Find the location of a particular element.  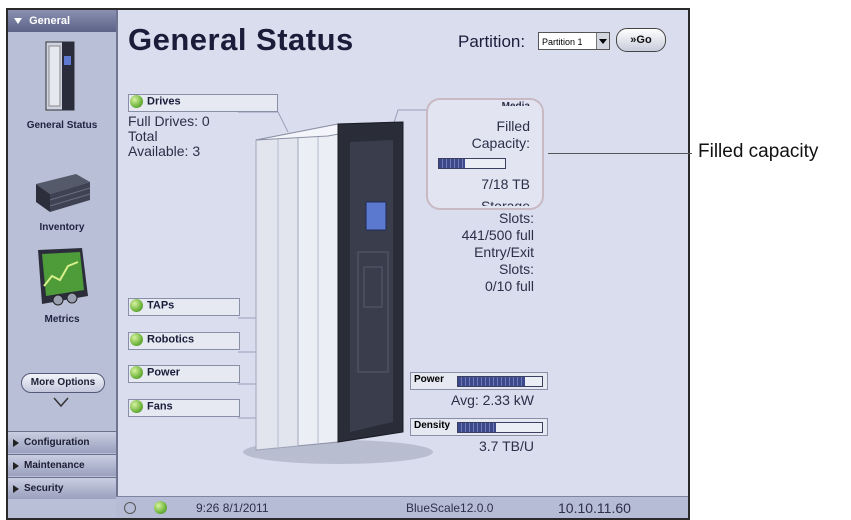

metrics-monitor-icon is located at coordinates (62, 278).